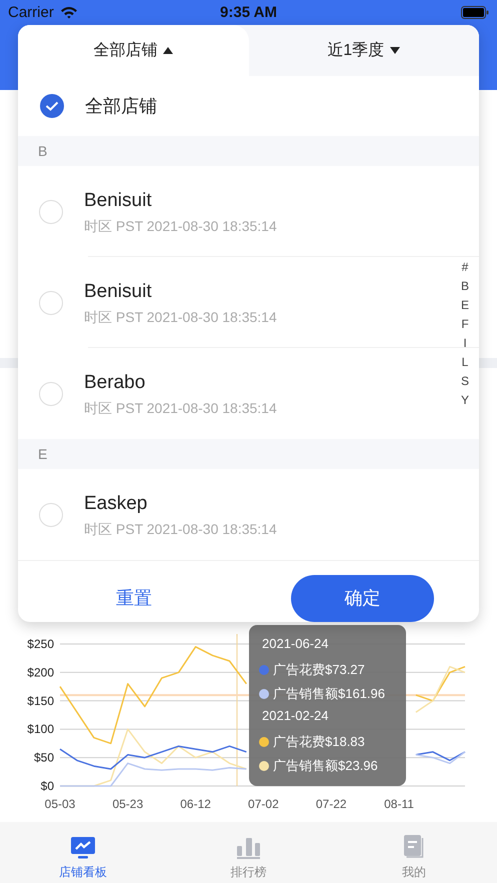 Image resolution: width=497 pixels, height=883 pixels. I want to click on list-item: 全部店铺, so click(248, 106).